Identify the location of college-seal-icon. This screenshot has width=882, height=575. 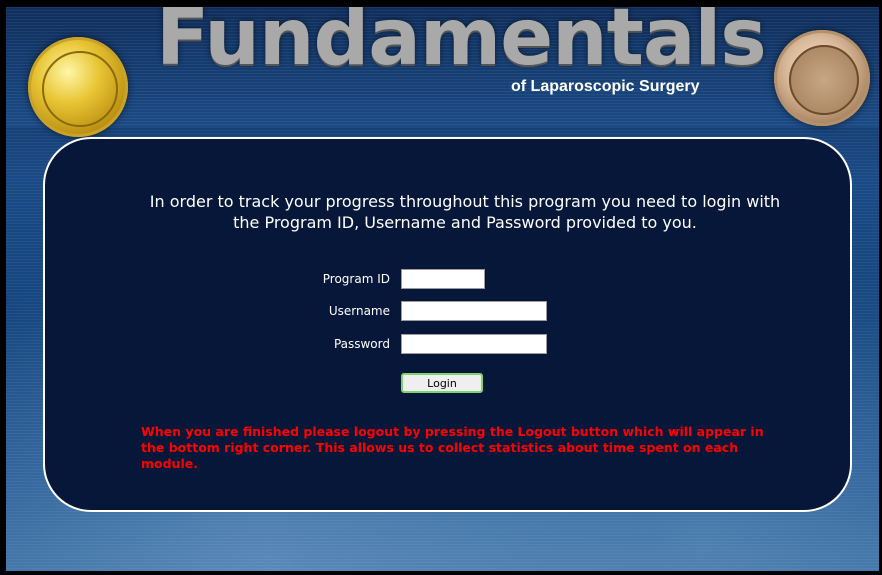
(822, 78).